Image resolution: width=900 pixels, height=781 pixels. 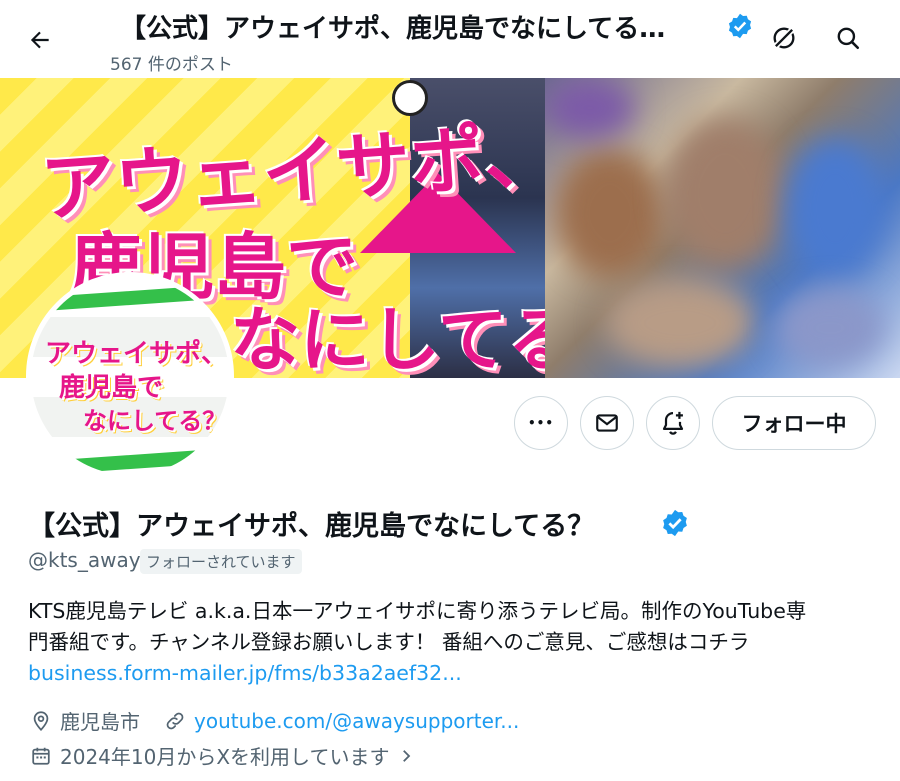 I want to click on back-button, so click(x=40, y=40).